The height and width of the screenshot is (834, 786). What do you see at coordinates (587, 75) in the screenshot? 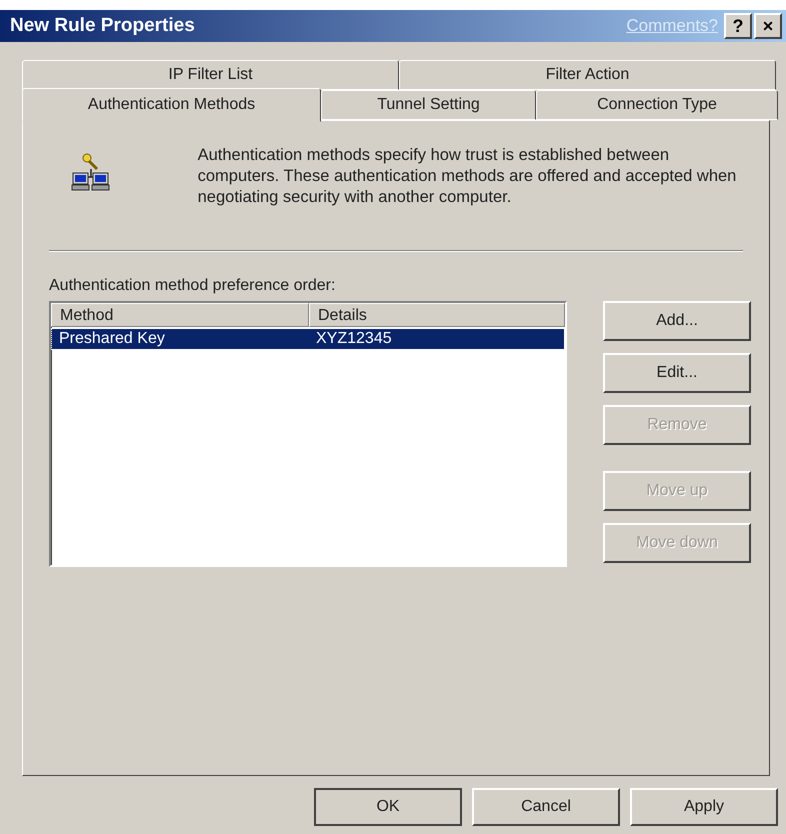
I see `tab: Filter Action` at bounding box center [587, 75].